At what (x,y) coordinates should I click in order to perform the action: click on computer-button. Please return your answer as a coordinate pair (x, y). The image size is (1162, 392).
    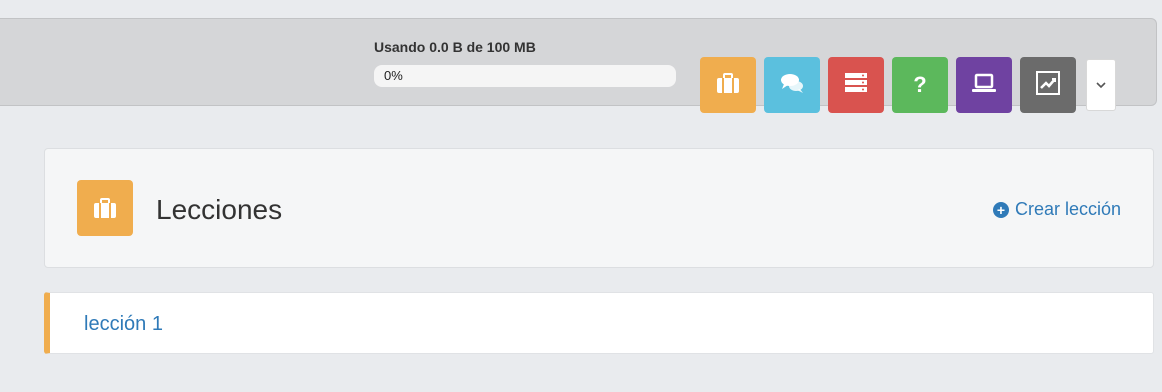
    Looking at the image, I should click on (984, 85).